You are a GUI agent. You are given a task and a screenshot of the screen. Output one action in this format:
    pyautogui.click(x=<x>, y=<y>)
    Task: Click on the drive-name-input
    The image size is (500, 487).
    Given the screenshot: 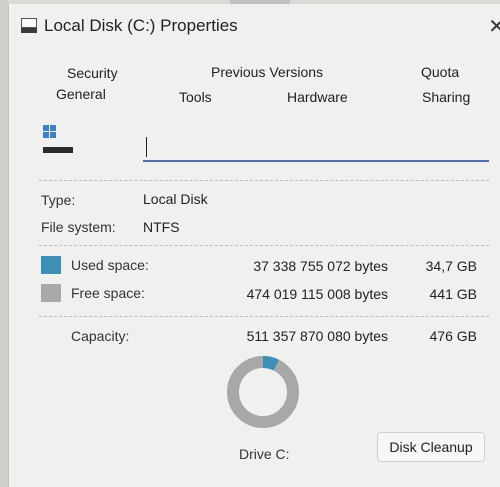 What is the action you would take?
    pyautogui.click(x=320, y=145)
    